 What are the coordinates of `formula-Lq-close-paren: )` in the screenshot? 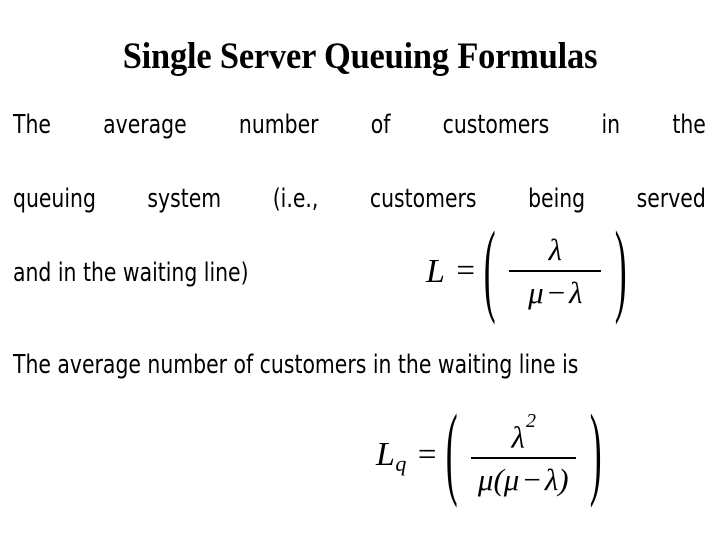 It's located at (595, 454).